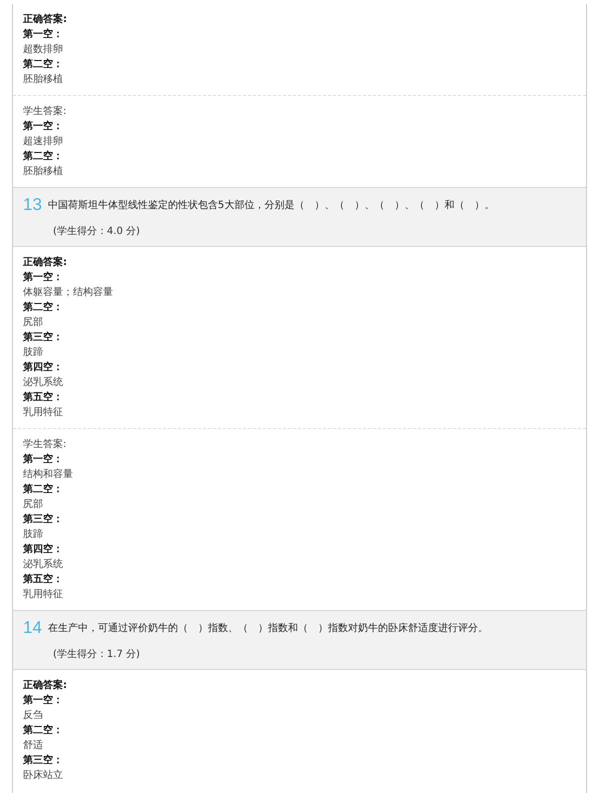 The height and width of the screenshot is (793, 592). Describe the element at coordinates (96, 231) in the screenshot. I see `score-text: (学生得分：4.0 分)` at that location.